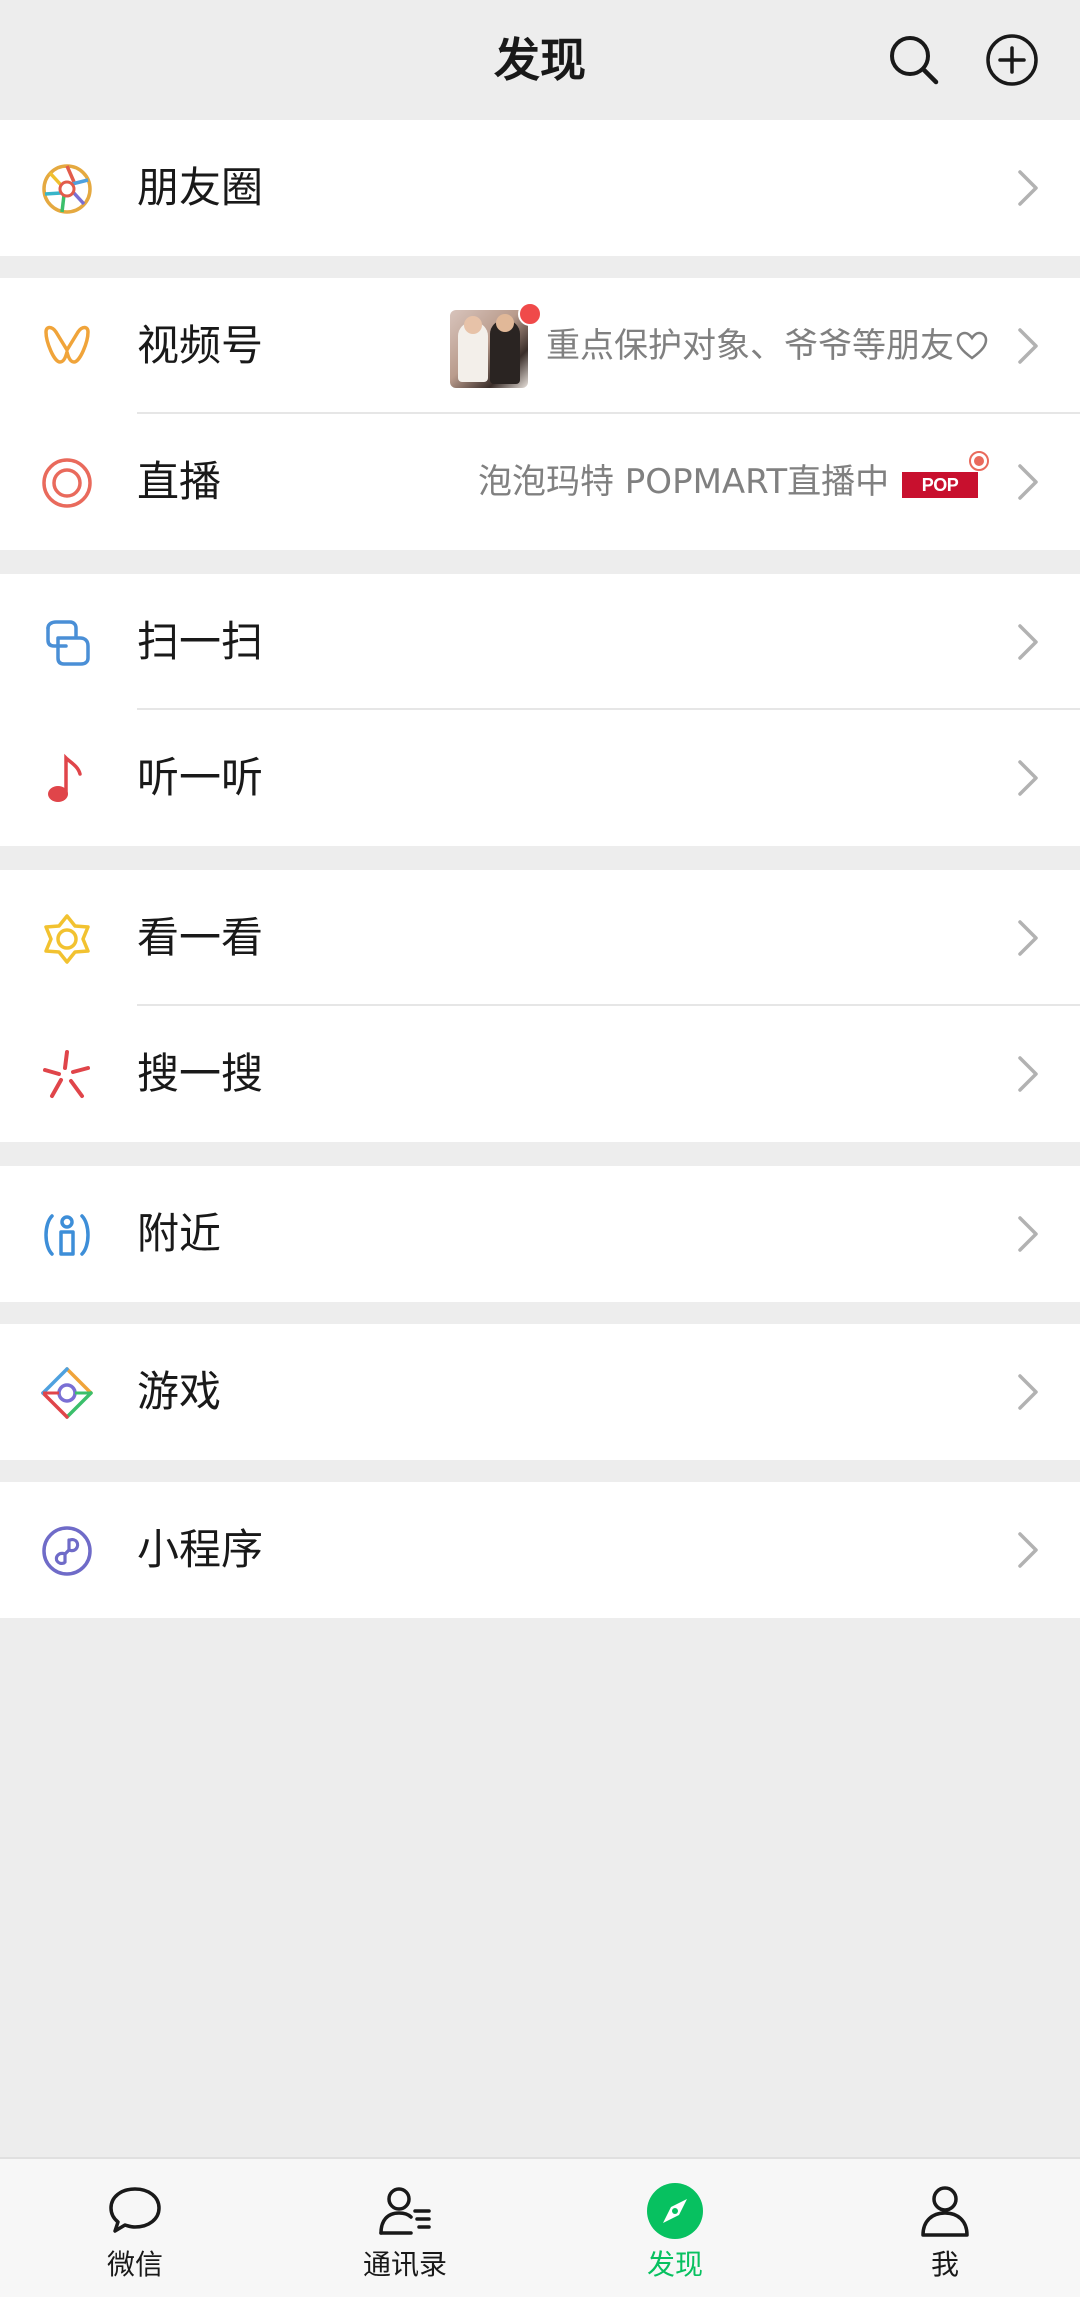 The image size is (1080, 2297). What do you see at coordinates (405, 2211) in the screenshot?
I see `contacts-icon` at bounding box center [405, 2211].